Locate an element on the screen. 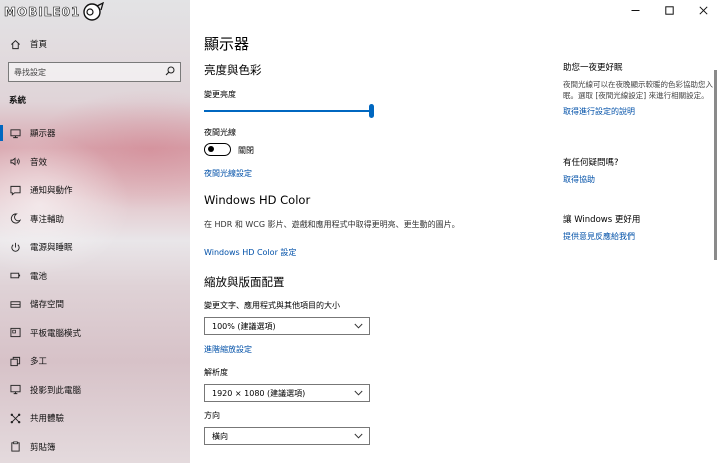 Image resolution: width=720 pixels, height=463 pixels. help-title: 有任何疑問嗎? is located at coordinates (591, 163).